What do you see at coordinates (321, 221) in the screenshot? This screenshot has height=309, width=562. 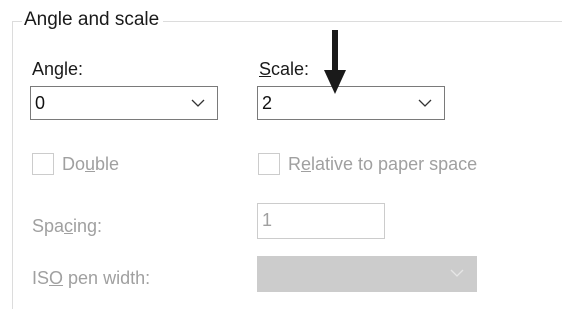 I see `spacing-input: 1` at bounding box center [321, 221].